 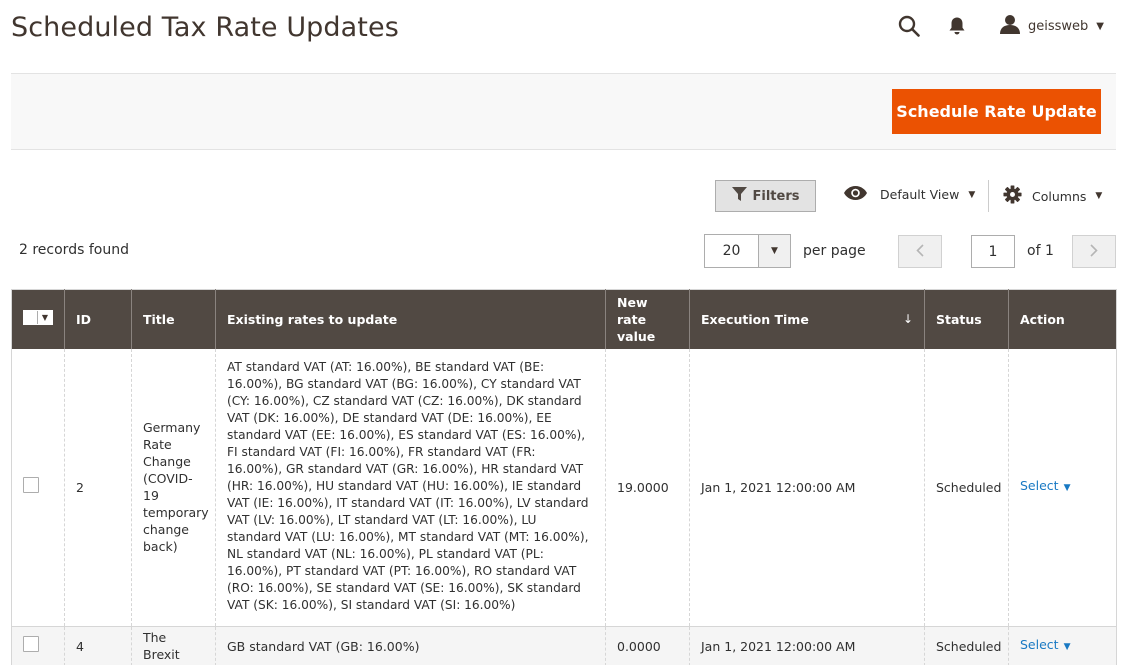 What do you see at coordinates (563, 111) in the screenshot?
I see `page-actions-bar: Schedule Rate Update` at bounding box center [563, 111].